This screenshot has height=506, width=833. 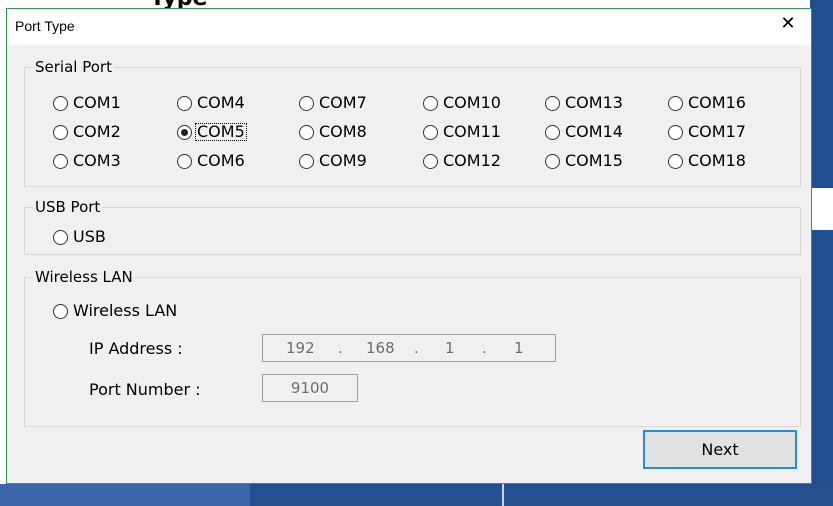 I want to click on radio-com10-label: COM10, so click(x=472, y=102).